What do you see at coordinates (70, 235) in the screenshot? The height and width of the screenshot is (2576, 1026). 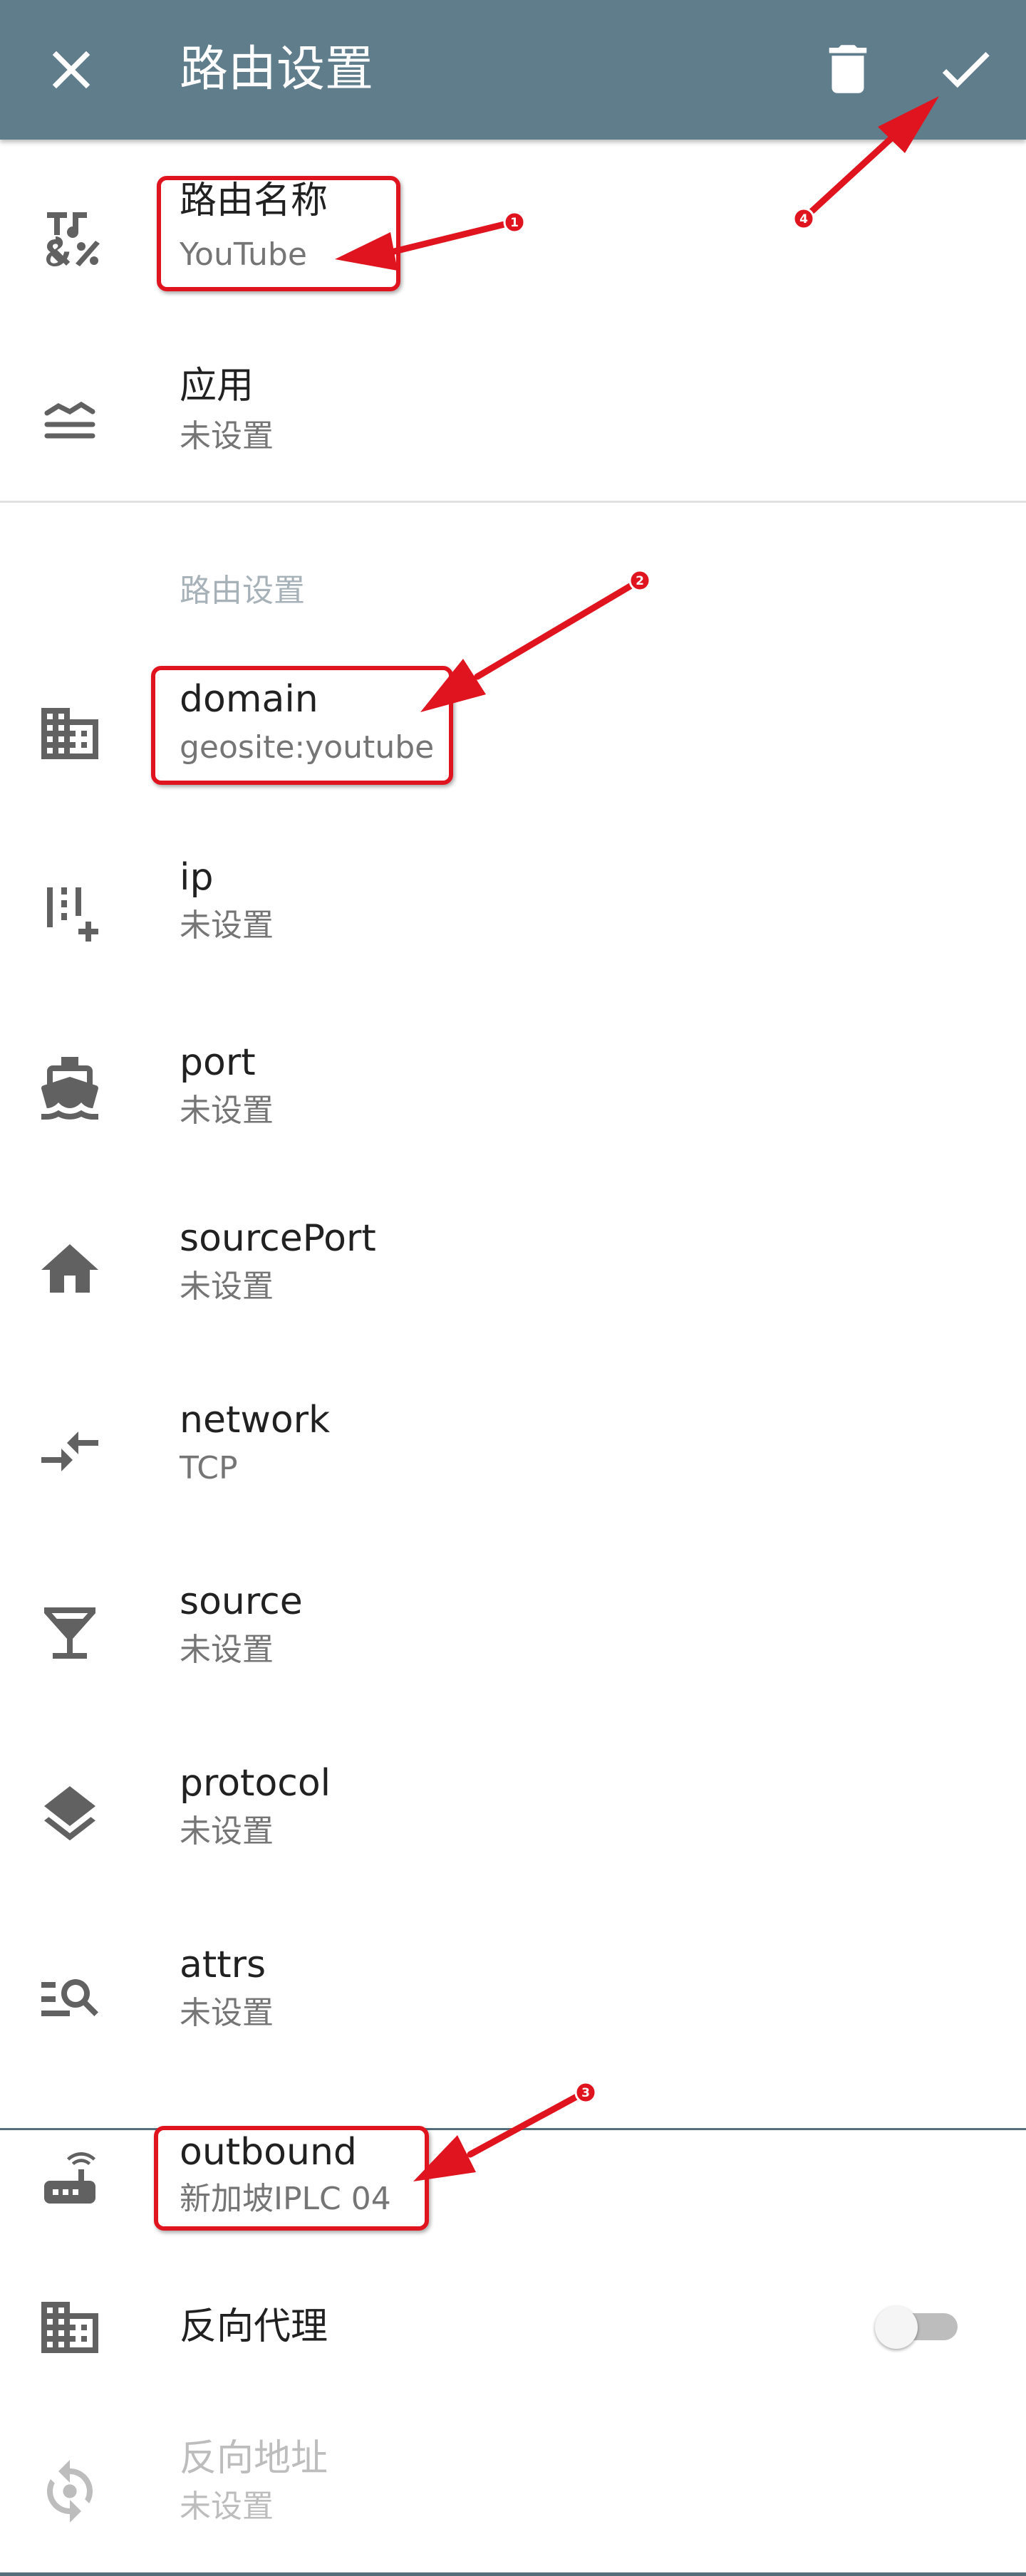 I see `format-text-icon` at bounding box center [70, 235].